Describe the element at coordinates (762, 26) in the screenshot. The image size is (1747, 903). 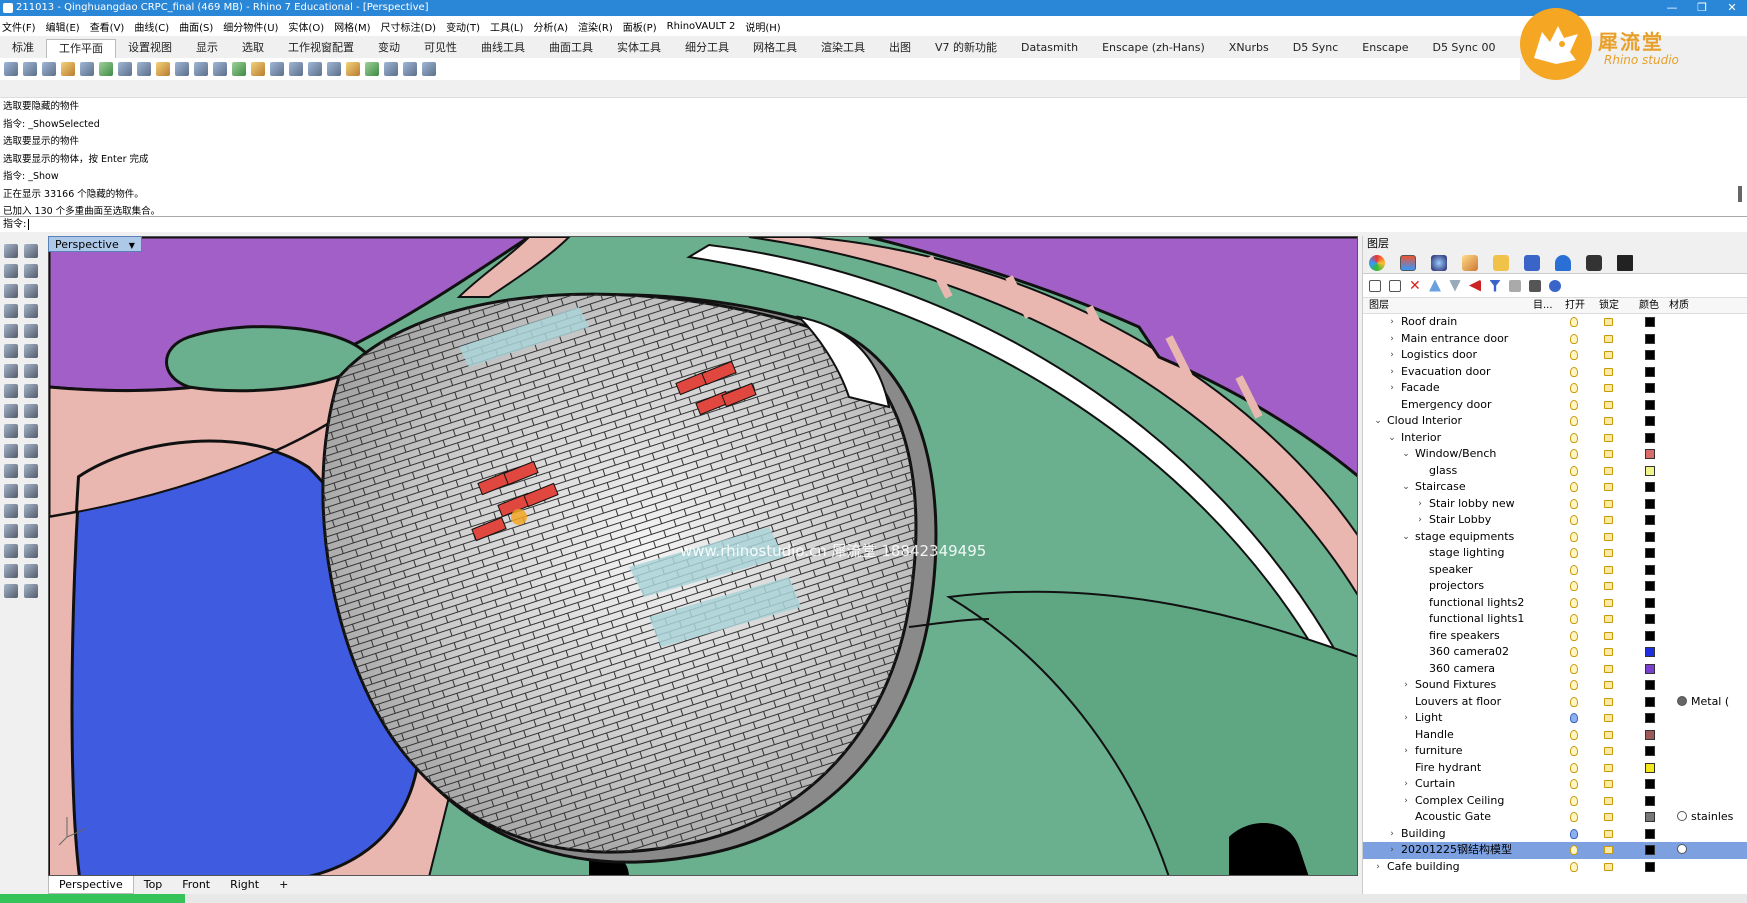
I see `menu-item: 说明(H)` at that location.